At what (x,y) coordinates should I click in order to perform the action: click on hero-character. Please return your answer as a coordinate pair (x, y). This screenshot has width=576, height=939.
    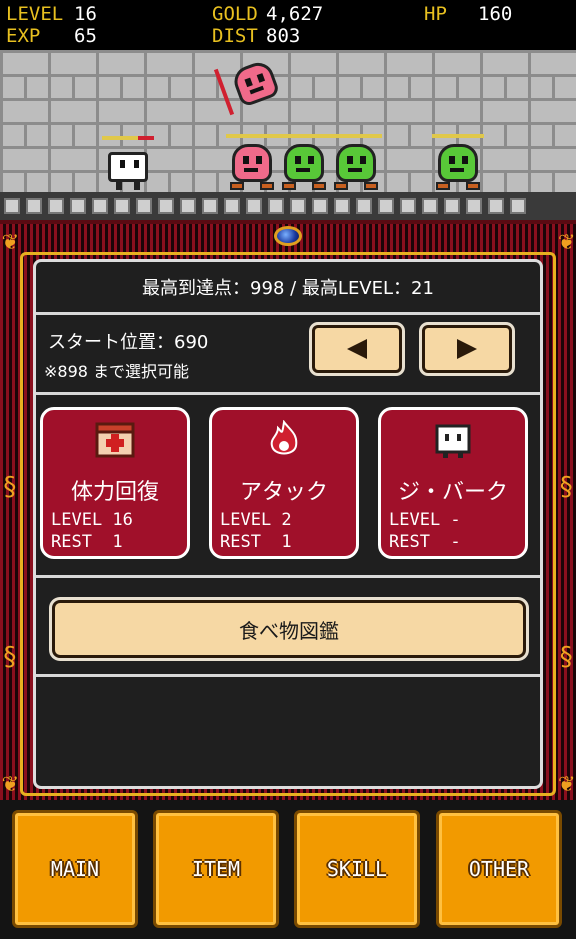
    Looking at the image, I should click on (129, 169).